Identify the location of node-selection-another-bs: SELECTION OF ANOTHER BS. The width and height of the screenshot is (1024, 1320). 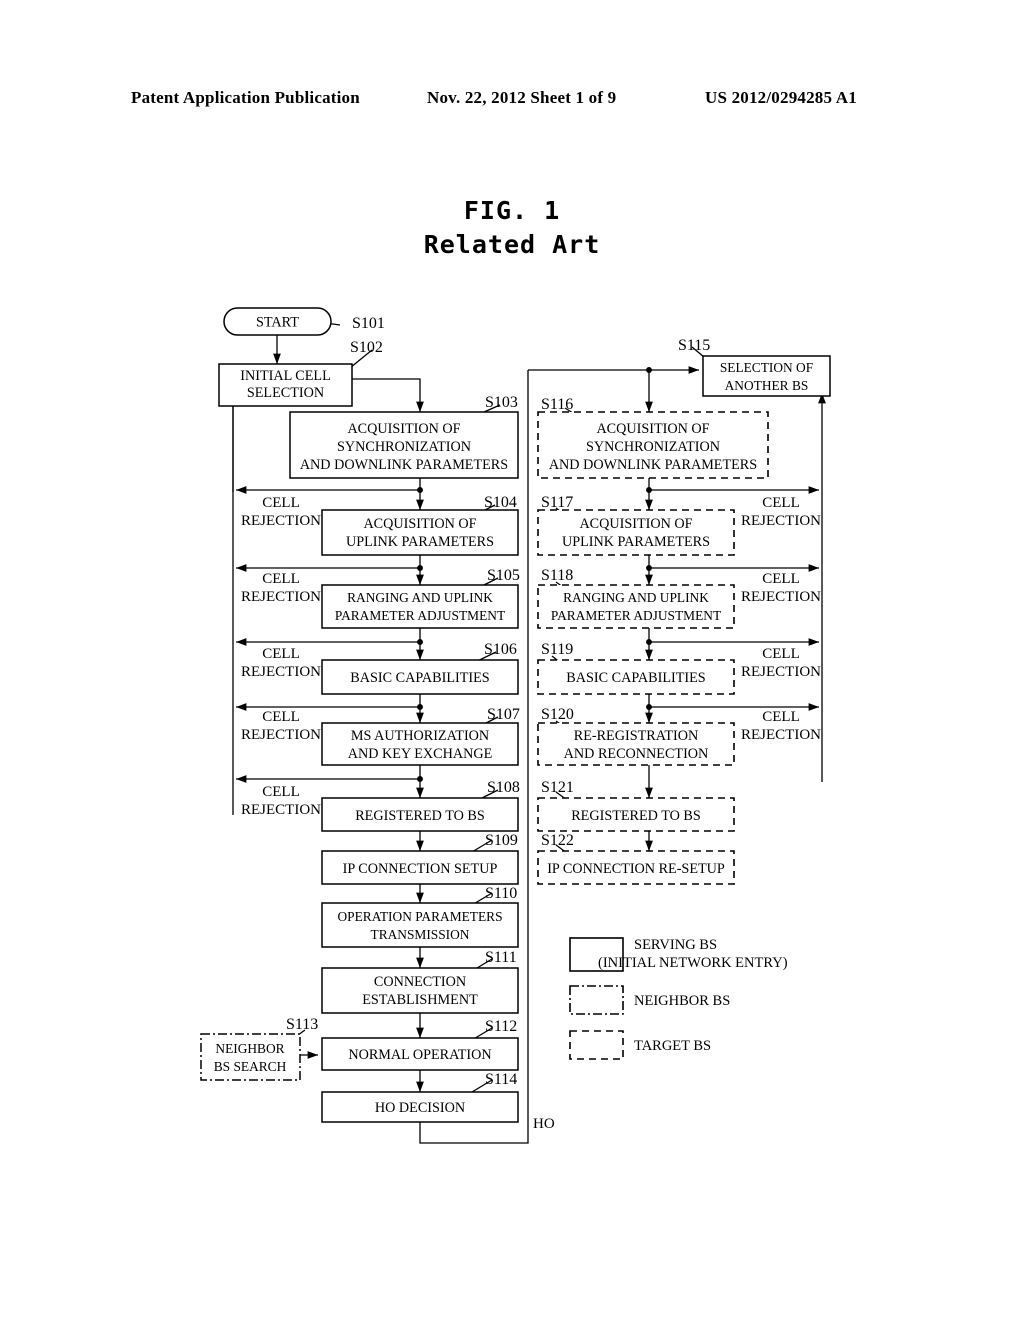
(766, 376).